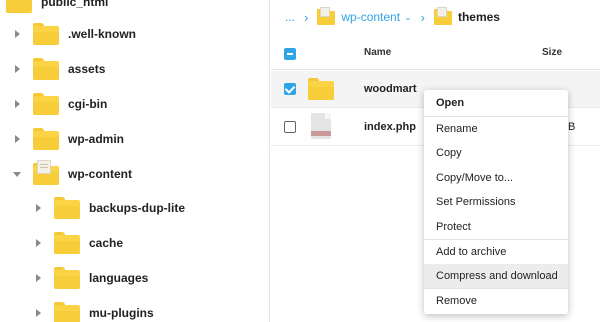  Describe the element at coordinates (552, 52) in the screenshot. I see `column-header-size: Size` at that location.